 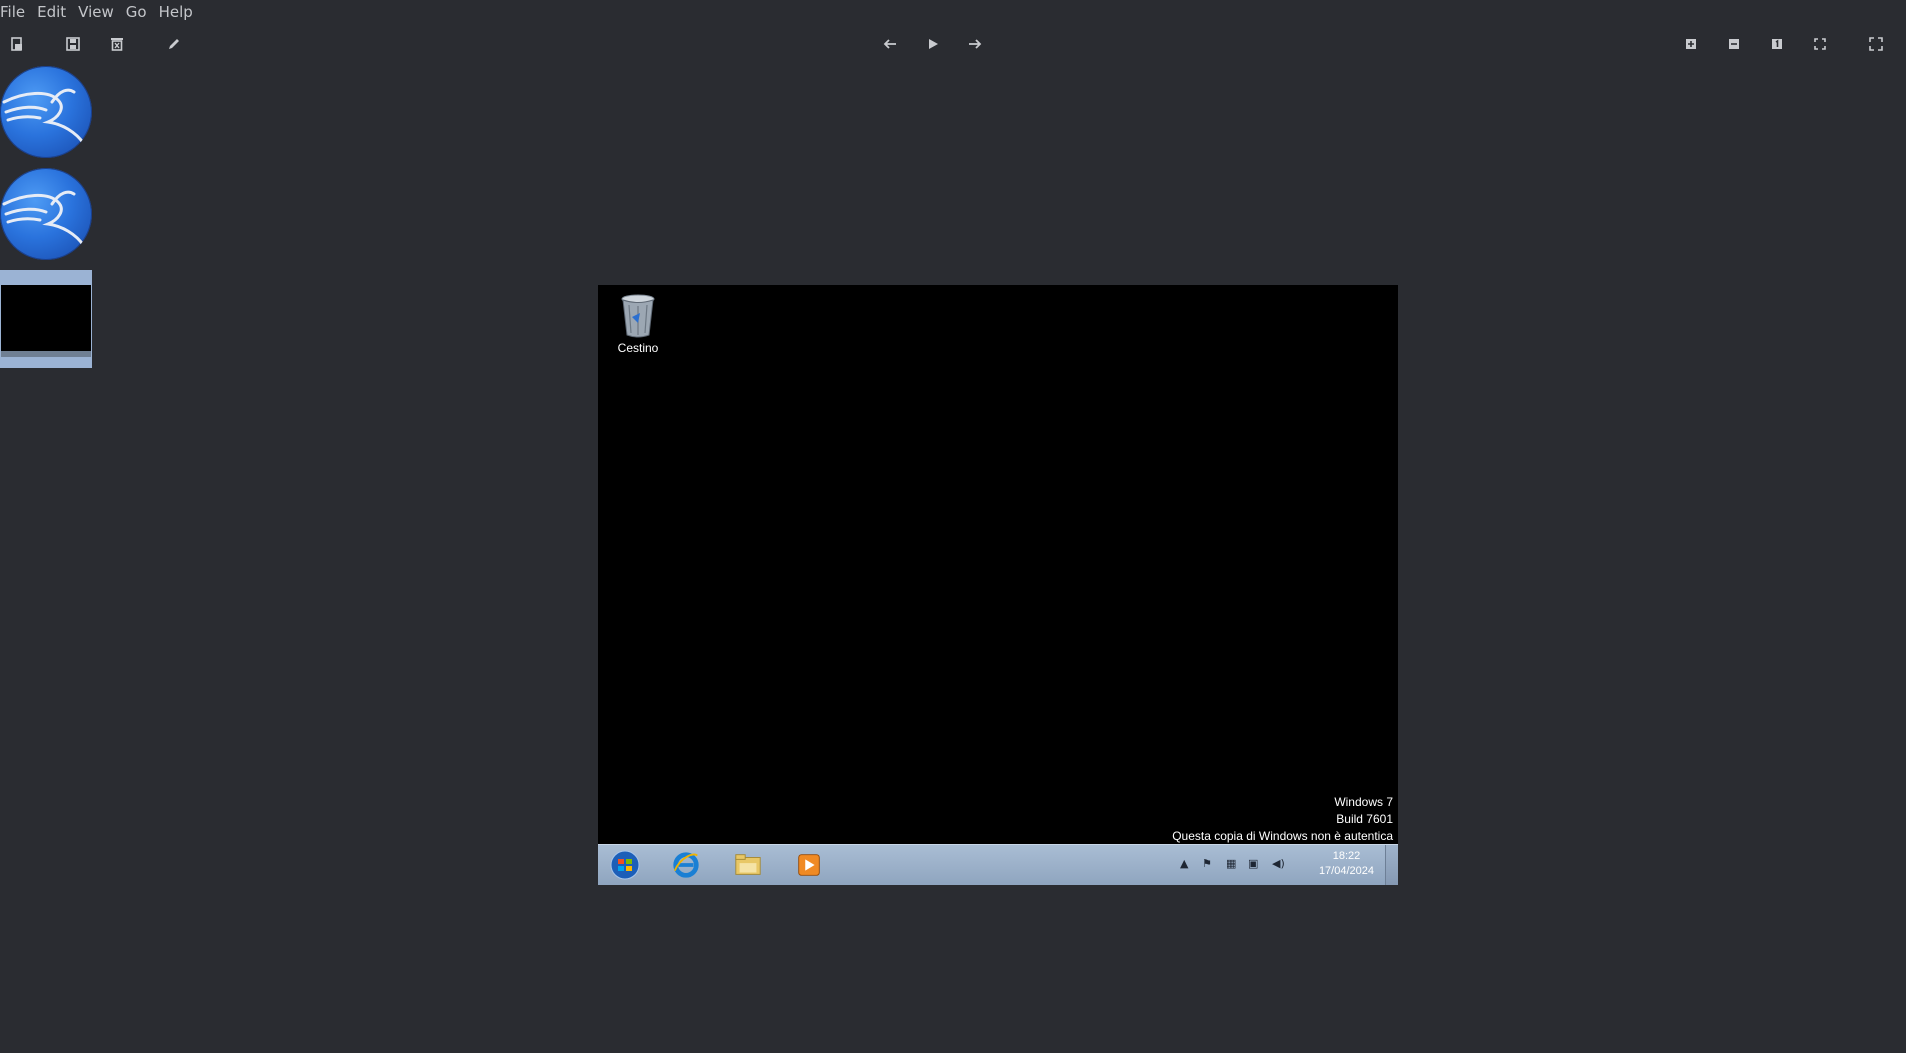 I want to click on zoom-out-button, so click(x=1734, y=44).